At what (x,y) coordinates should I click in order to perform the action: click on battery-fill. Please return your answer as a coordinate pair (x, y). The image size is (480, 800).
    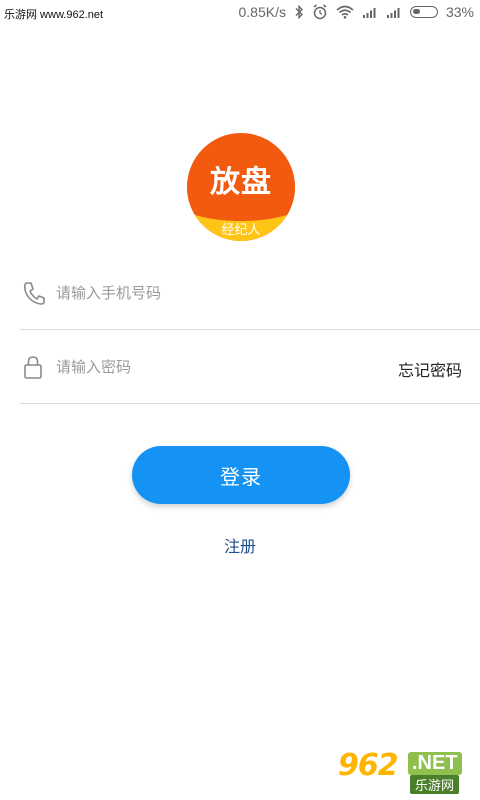
    Looking at the image, I should click on (416, 11).